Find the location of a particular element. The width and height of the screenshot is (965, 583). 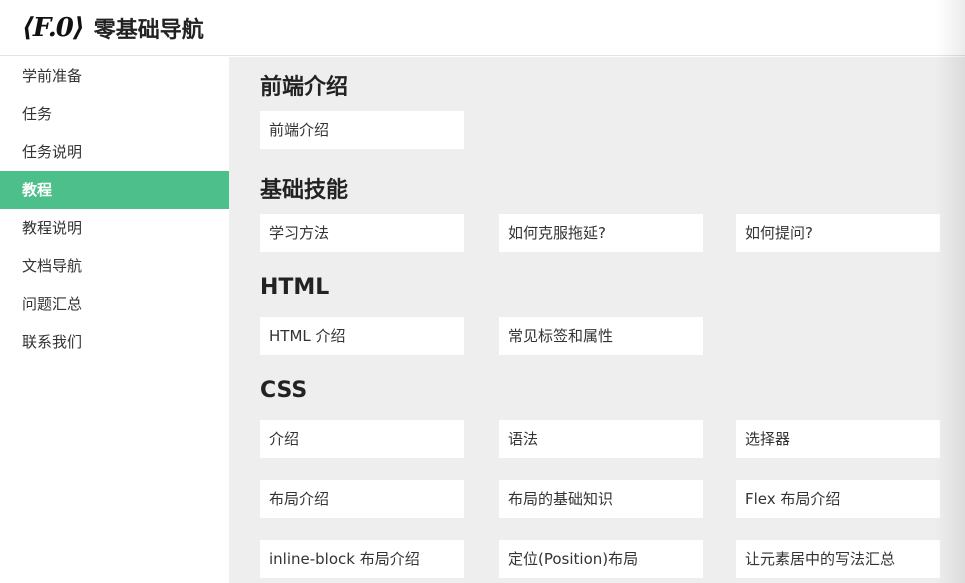

card-inline-block-layout: inline-block 布局介绍 is located at coordinates (362, 559).